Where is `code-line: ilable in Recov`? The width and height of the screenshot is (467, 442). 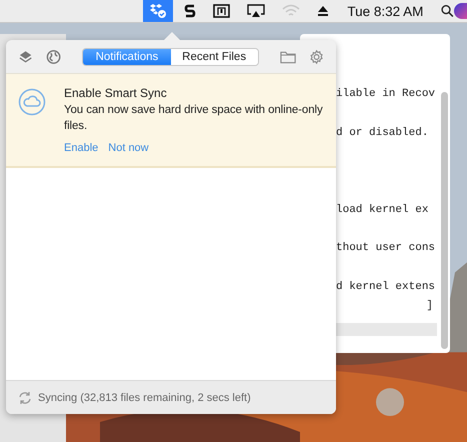
code-line: ilable in Recov is located at coordinates (386, 94).